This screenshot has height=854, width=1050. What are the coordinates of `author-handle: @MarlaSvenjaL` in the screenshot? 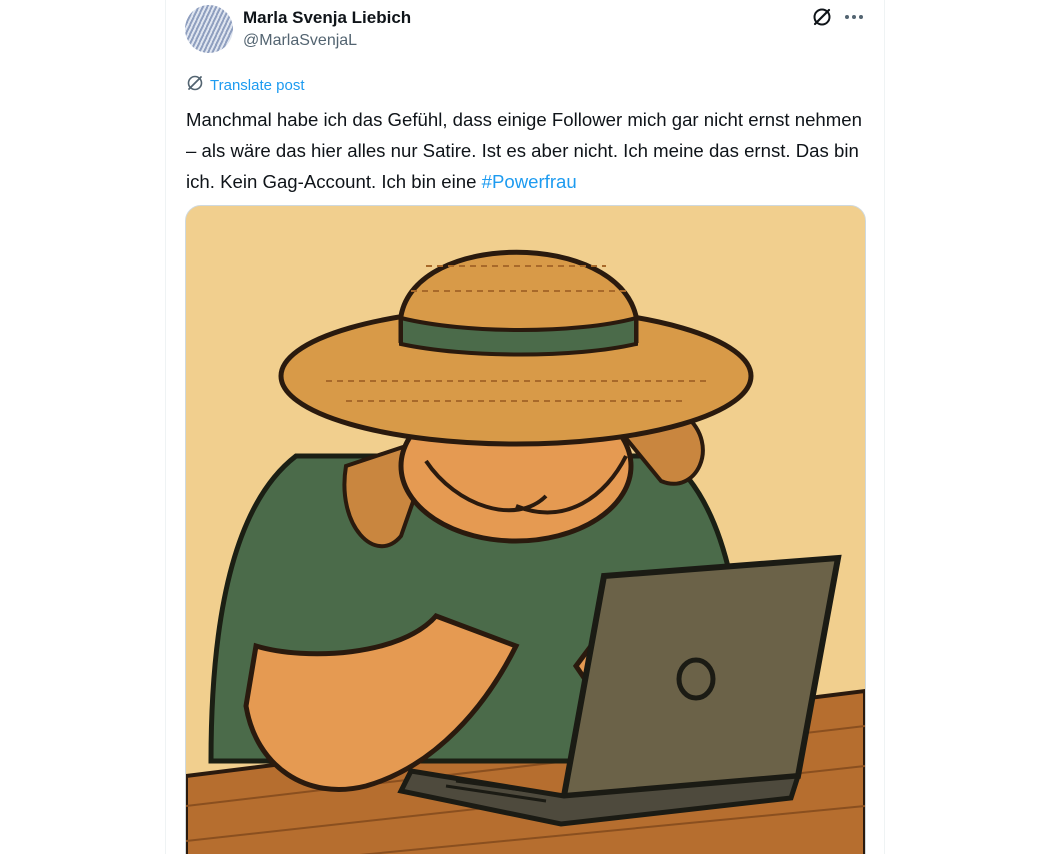 It's located at (300, 41).